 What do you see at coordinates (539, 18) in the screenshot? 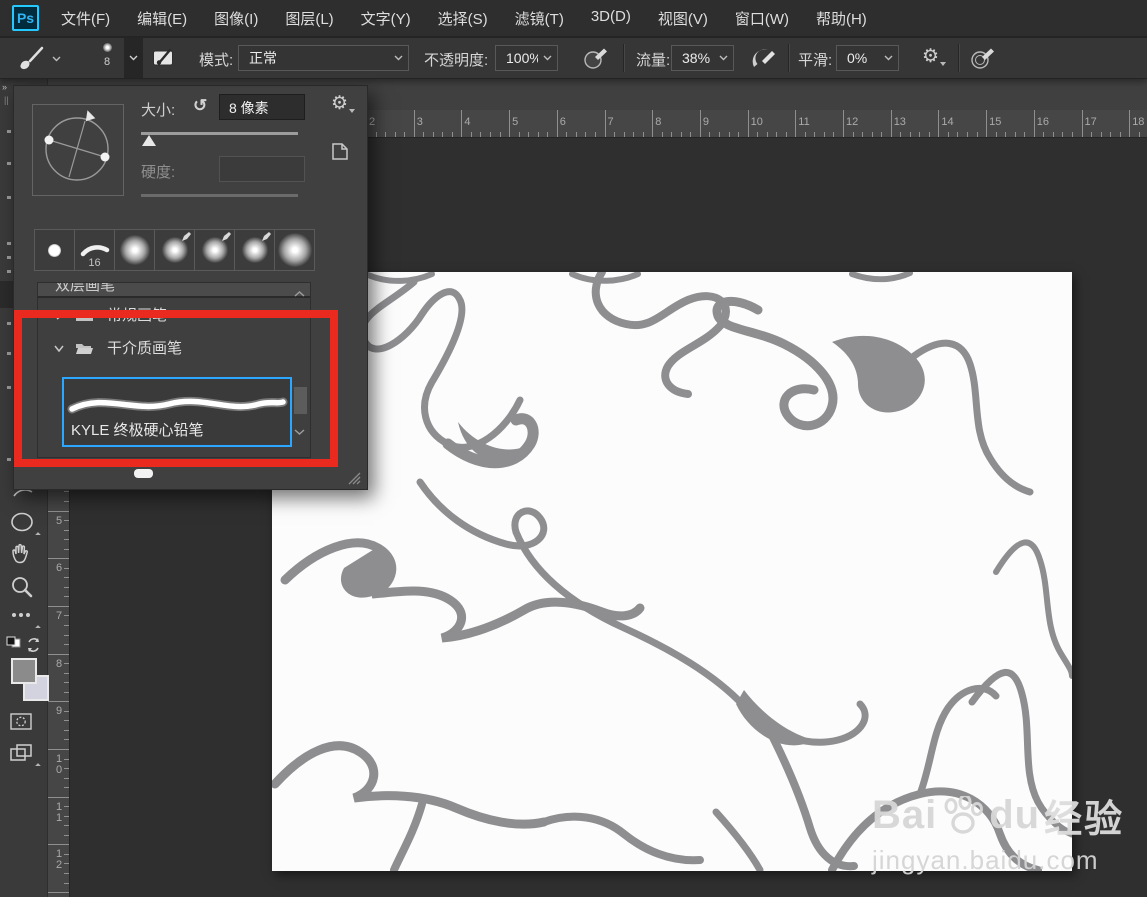
I see `menu-item-6: 滤镜(T)` at bounding box center [539, 18].